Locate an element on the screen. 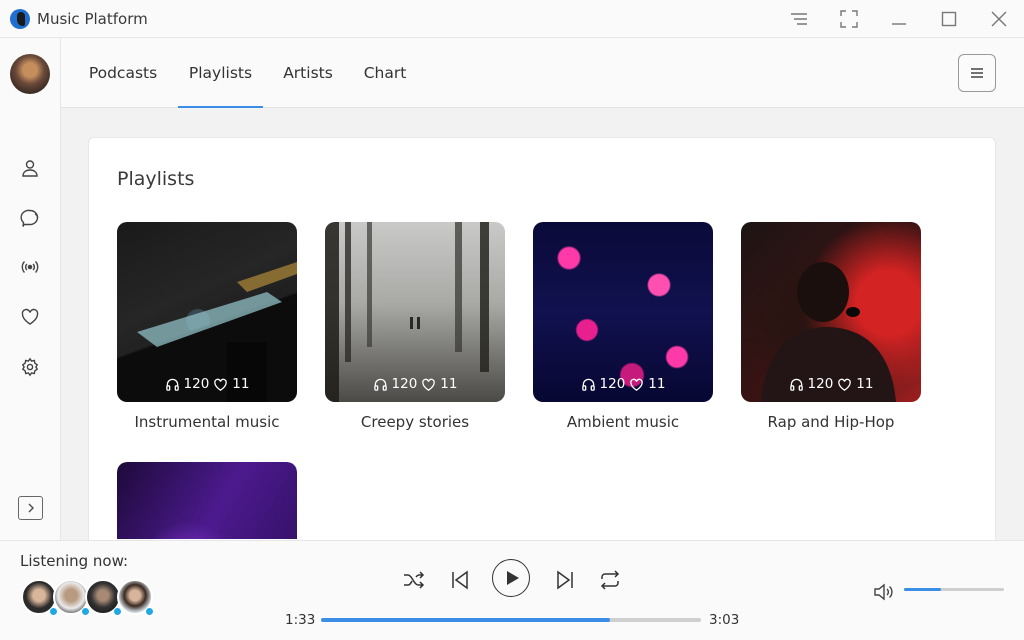  playlist-card: 120 11 Rap and Hip-Hop is located at coordinates (831, 326).